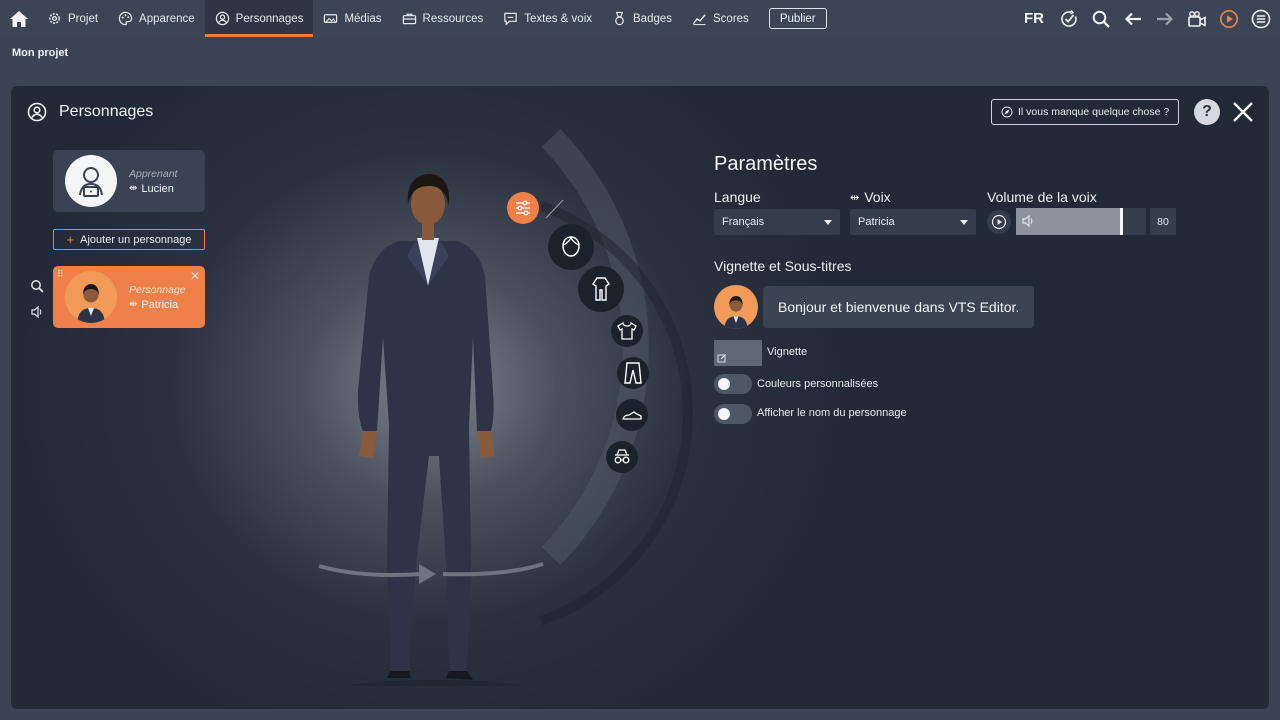 This screenshot has height=720, width=1280. I want to click on remove-character-icon: ✕, so click(195, 276).